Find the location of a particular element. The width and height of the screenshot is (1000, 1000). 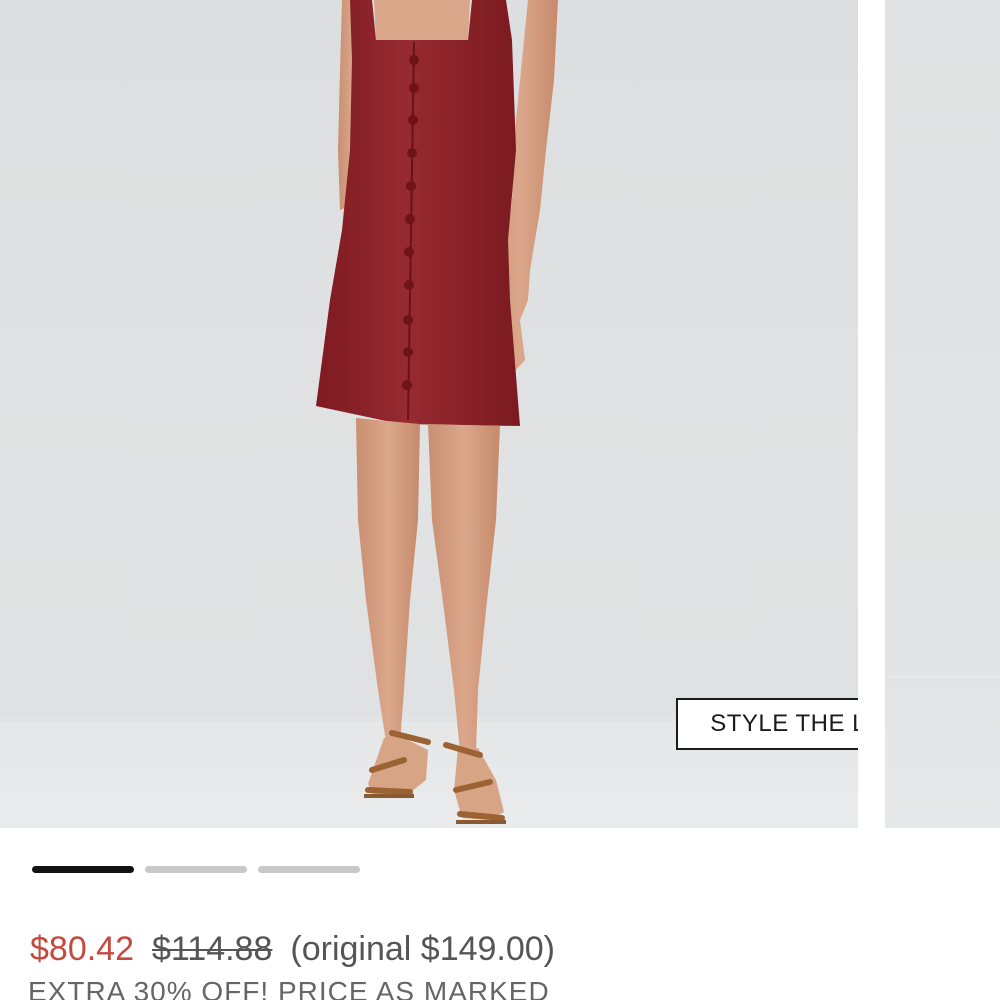

carousel-pagination is located at coordinates (196, 869).